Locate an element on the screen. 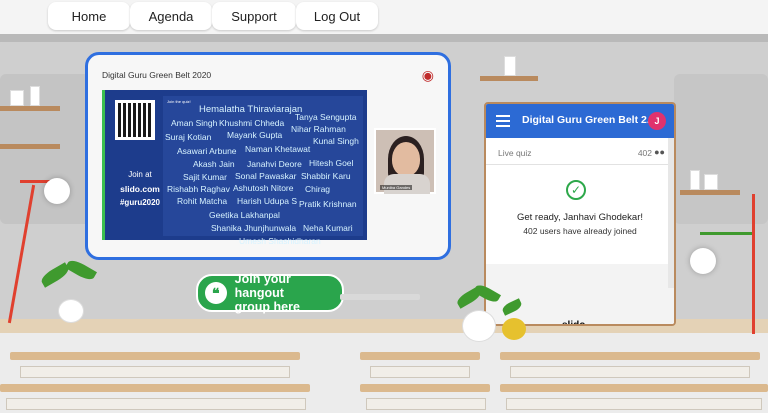 The image size is (768, 413). event-code-label: #guru2020 is located at coordinates (140, 202).